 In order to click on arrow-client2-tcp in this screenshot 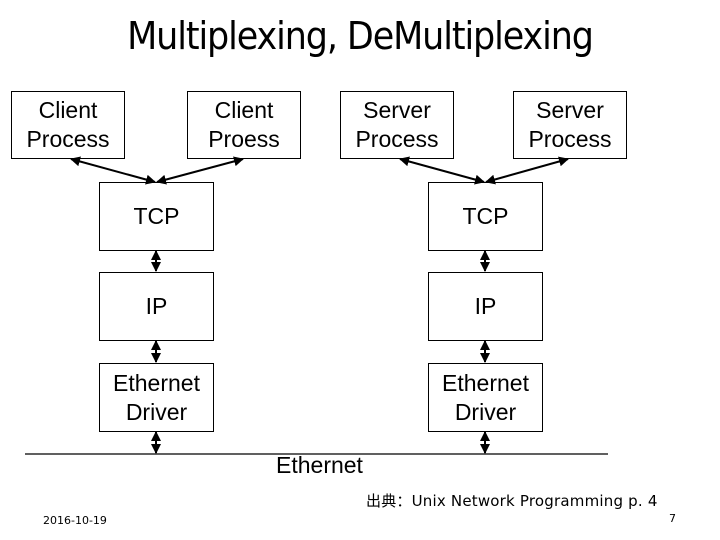, I will do `click(200, 170)`.